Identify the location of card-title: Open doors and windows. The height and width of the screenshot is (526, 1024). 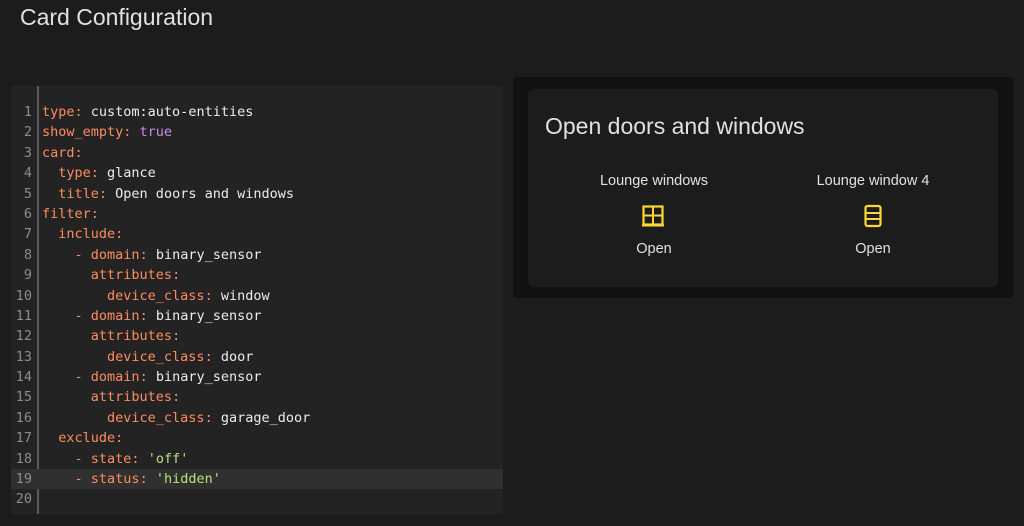
(675, 126).